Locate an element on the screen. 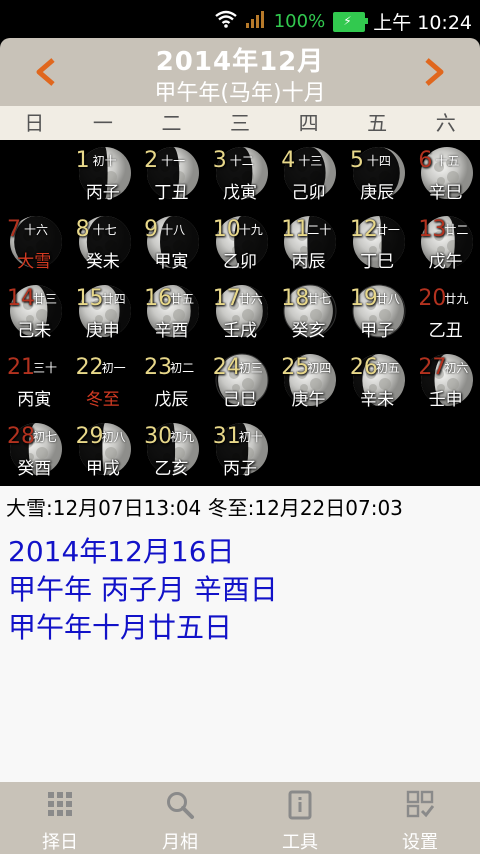 The height and width of the screenshot is (854, 480). lunar-day: 初一 is located at coordinates (113, 368).